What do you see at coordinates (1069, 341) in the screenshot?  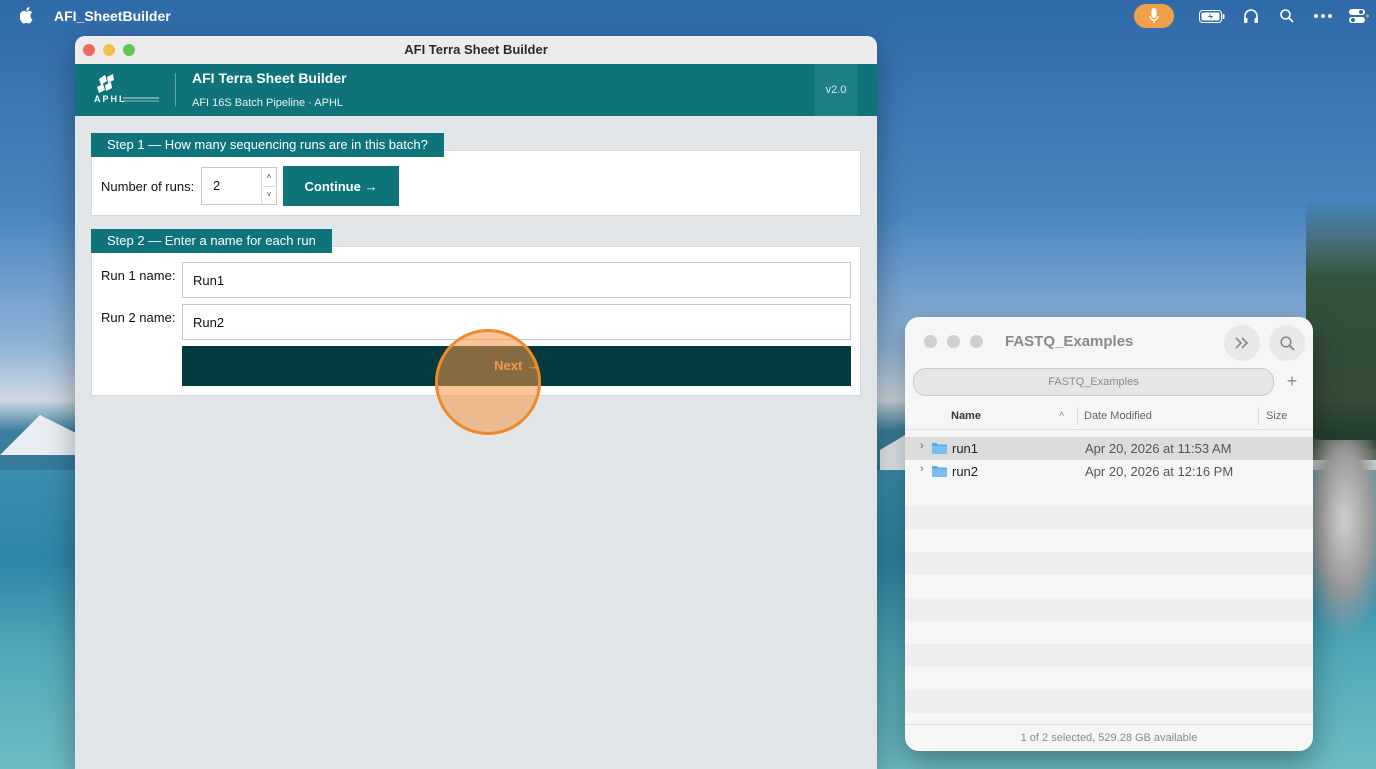 I see `finder-title: FASTQ_Examples` at bounding box center [1069, 341].